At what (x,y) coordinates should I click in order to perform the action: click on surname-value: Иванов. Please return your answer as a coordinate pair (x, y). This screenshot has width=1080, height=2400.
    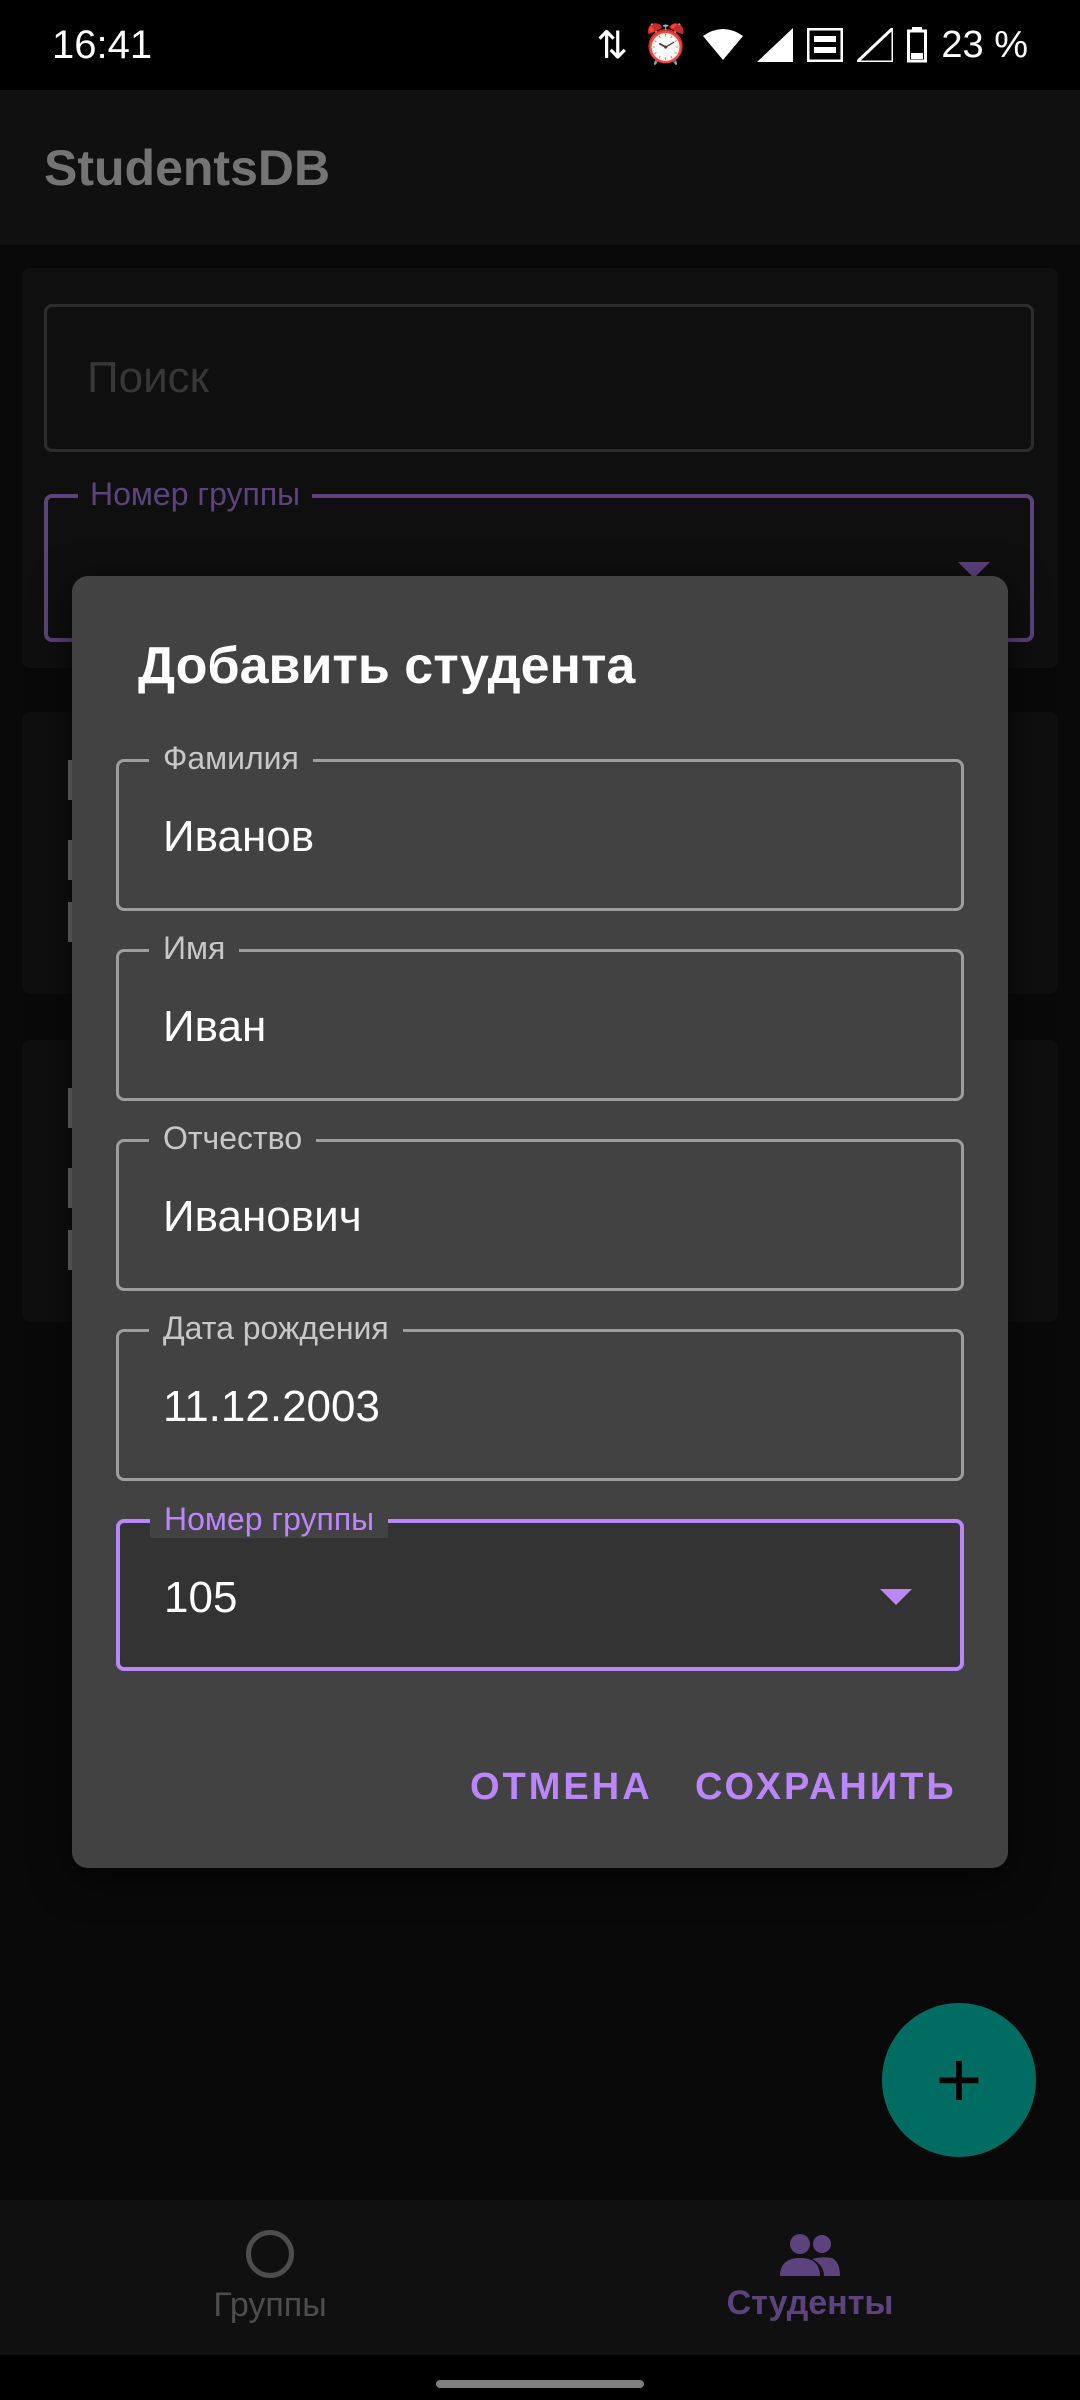
    Looking at the image, I should click on (239, 836).